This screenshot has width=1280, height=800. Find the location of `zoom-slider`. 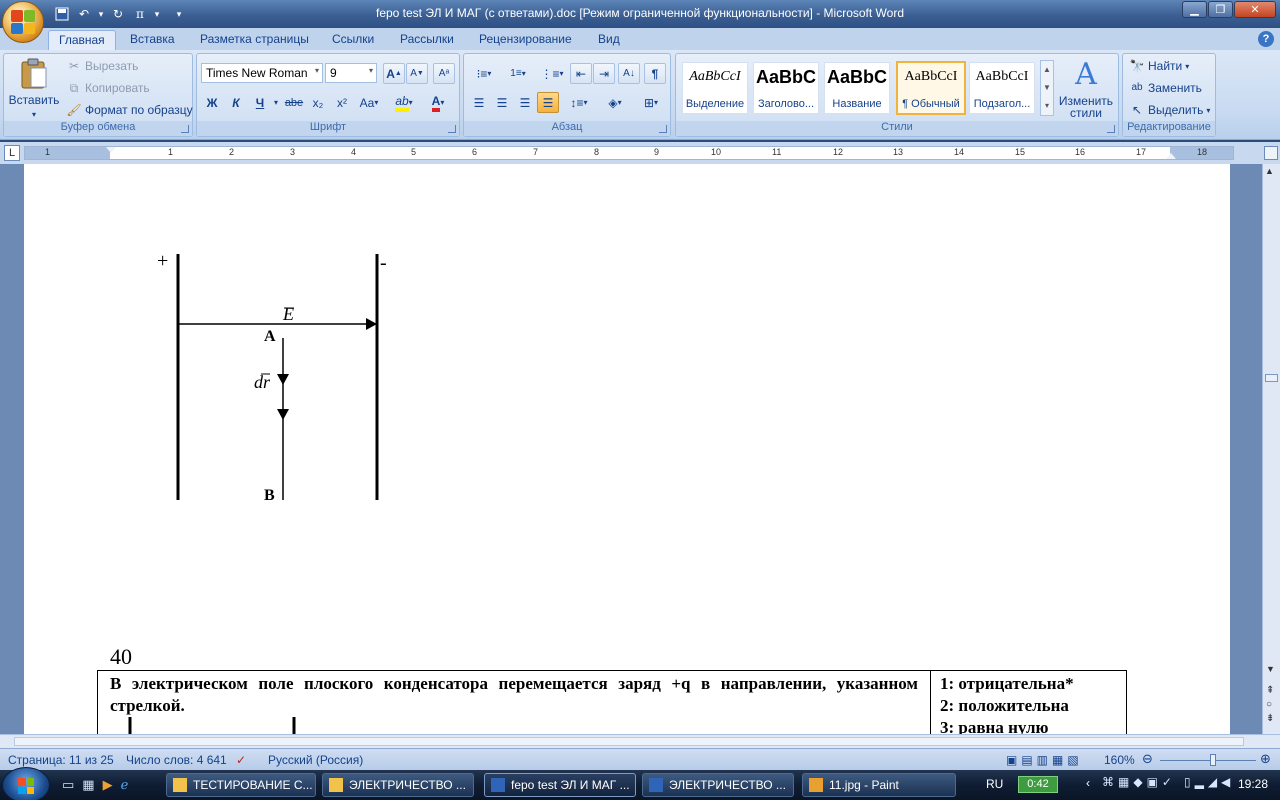

zoom-slider is located at coordinates (1208, 760).